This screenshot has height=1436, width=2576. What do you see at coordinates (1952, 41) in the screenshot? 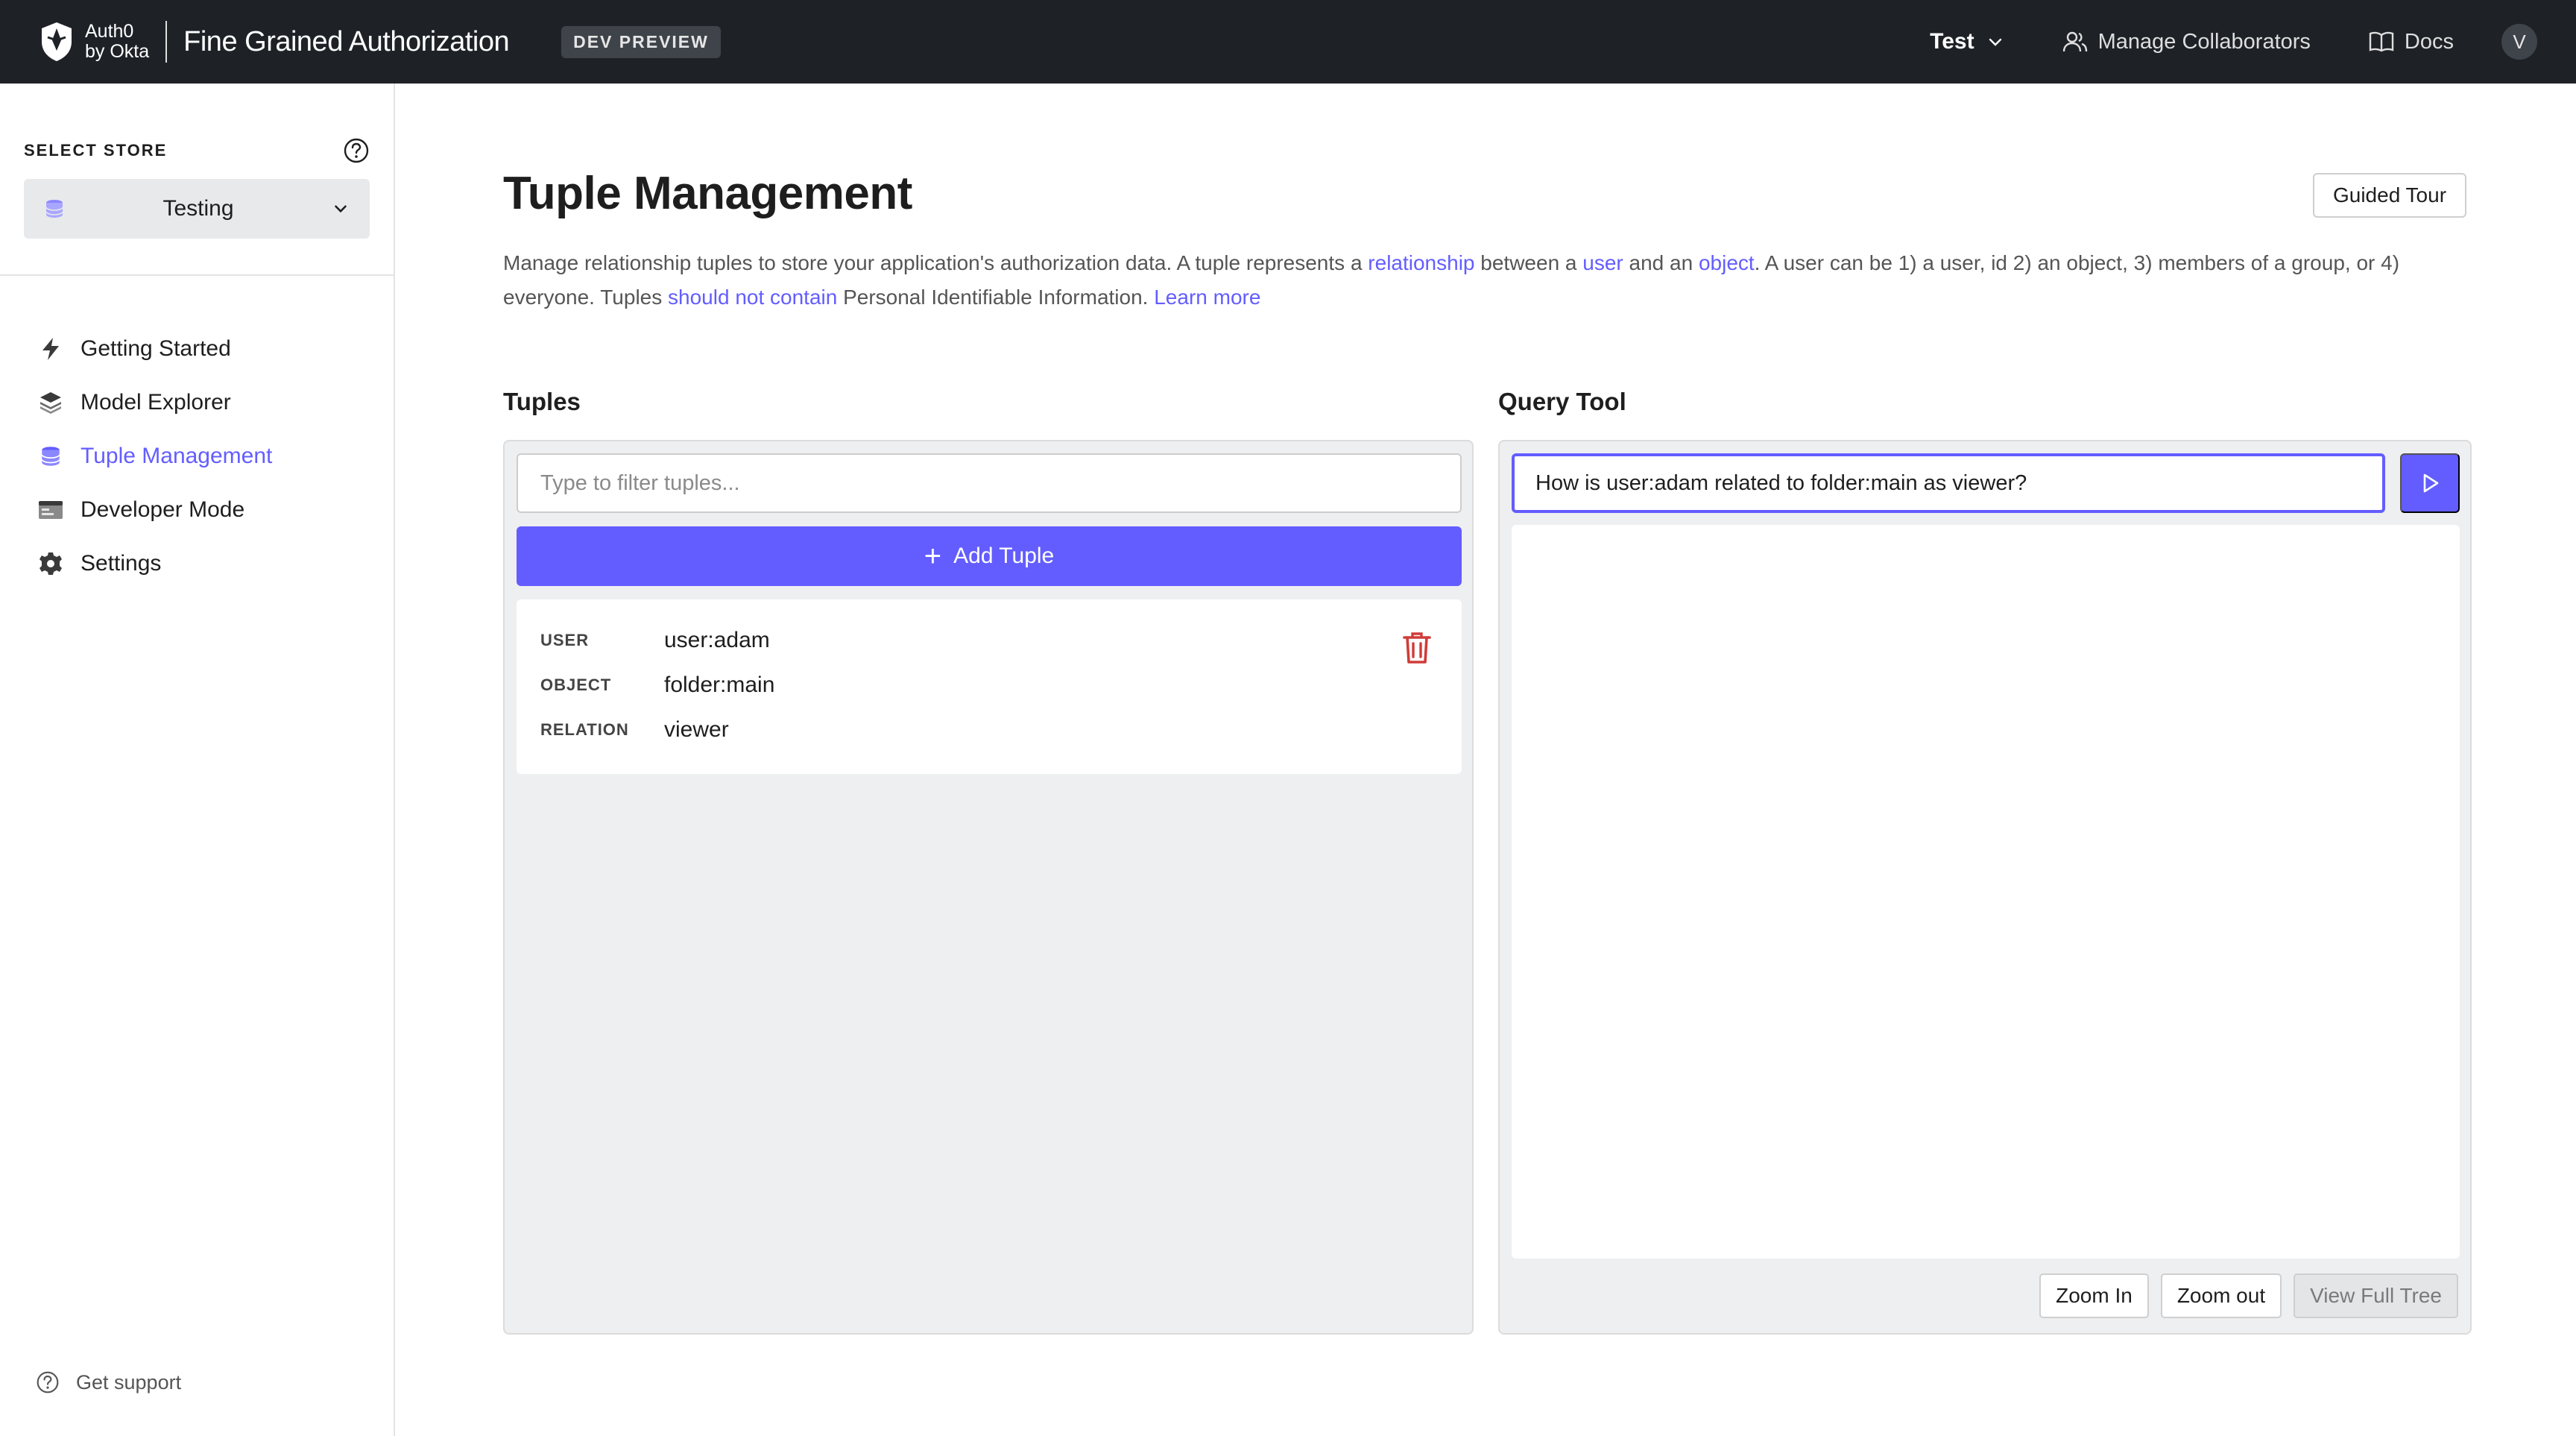
I see `environment-label: Test` at bounding box center [1952, 41].